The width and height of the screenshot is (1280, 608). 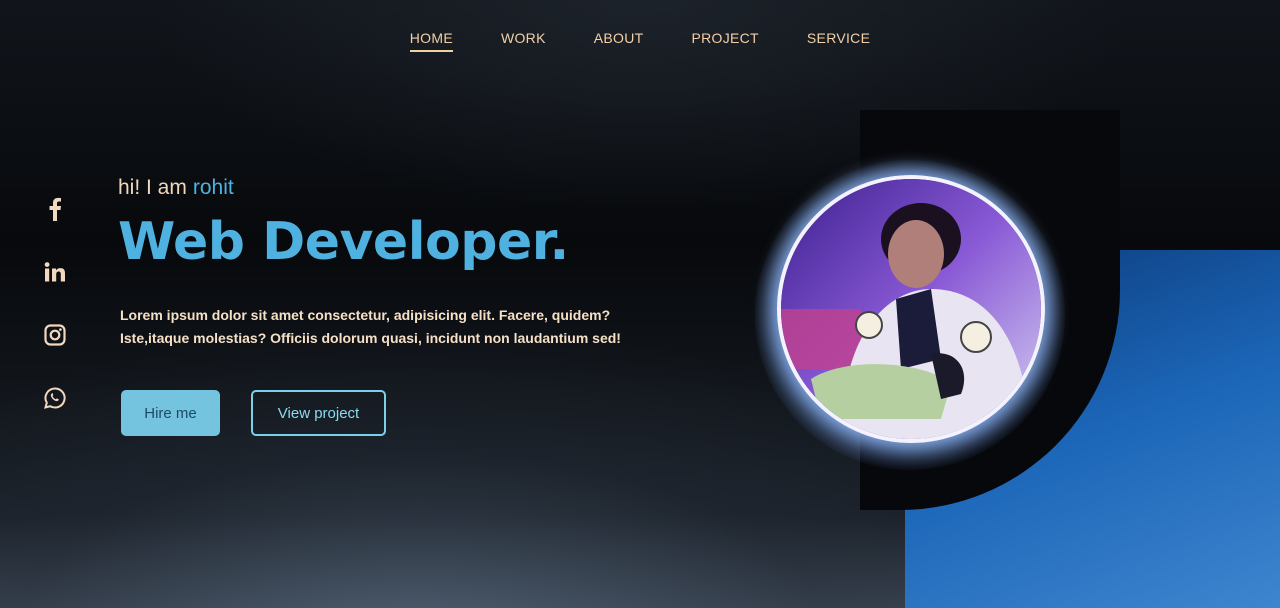 I want to click on greeting-prefix: hi! I am, so click(x=152, y=187).